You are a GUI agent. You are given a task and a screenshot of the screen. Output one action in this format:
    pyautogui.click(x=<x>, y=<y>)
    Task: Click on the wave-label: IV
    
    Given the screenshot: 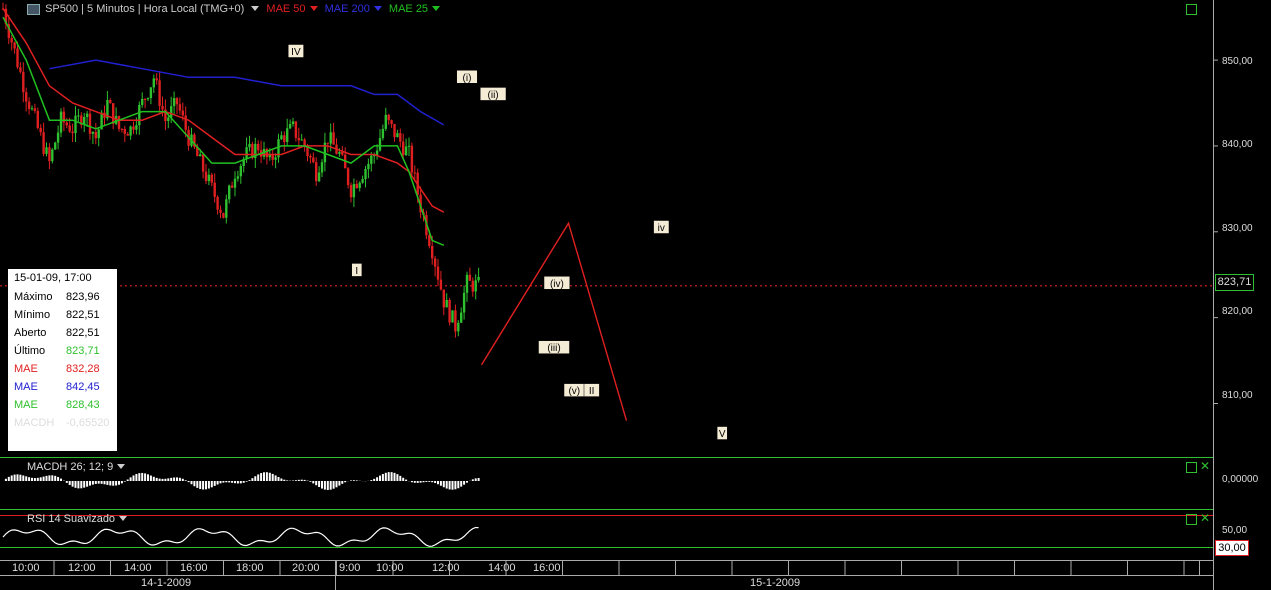 What is the action you would take?
    pyautogui.click(x=296, y=52)
    